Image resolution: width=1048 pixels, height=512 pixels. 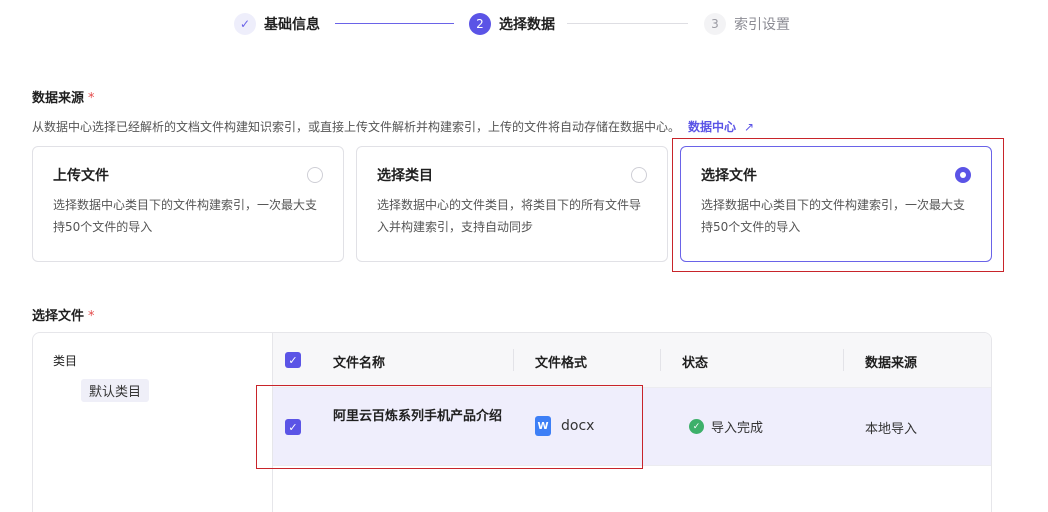 What do you see at coordinates (762, 25) in the screenshot?
I see `step-label: 索引设置` at bounding box center [762, 25].